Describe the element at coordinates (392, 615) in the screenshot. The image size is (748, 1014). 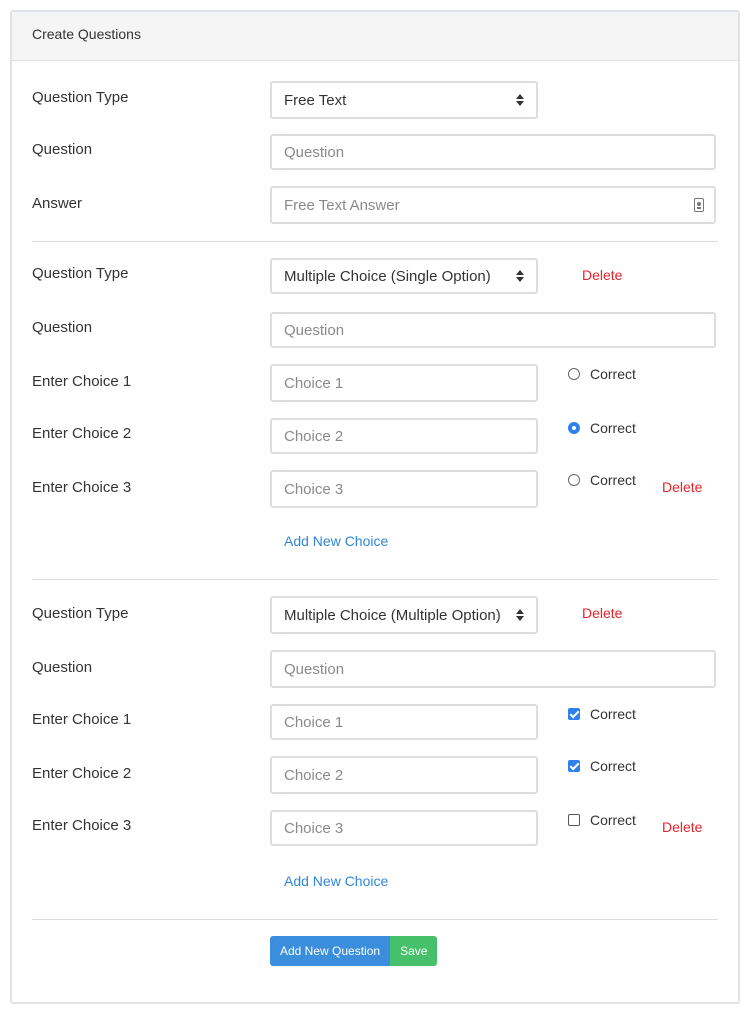
I see `select-value: Multiple Choice (Multiple Option)` at that location.